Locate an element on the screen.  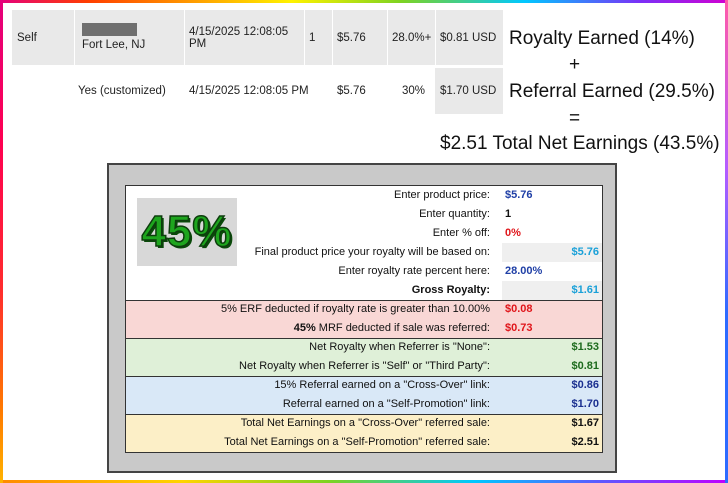
customized-cell: Yes (customized) is located at coordinates (122, 91).